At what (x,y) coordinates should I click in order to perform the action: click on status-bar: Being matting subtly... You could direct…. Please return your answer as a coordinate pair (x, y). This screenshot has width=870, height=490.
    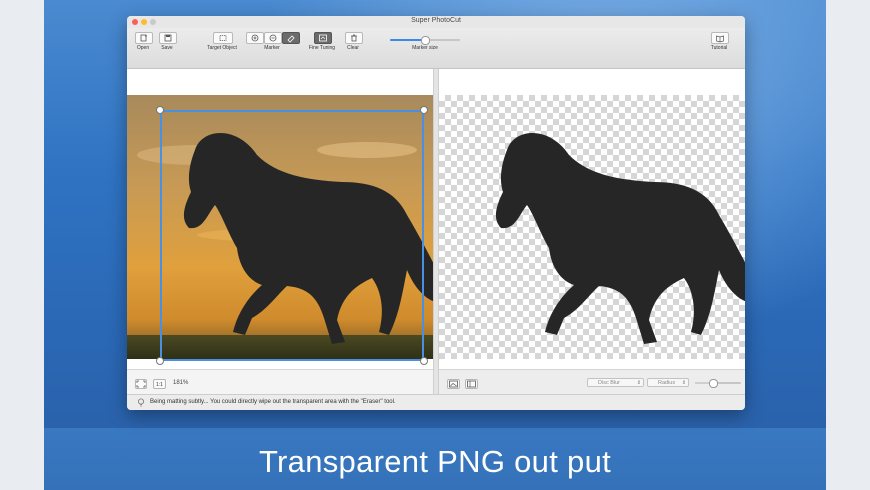
    Looking at the image, I should click on (436, 402).